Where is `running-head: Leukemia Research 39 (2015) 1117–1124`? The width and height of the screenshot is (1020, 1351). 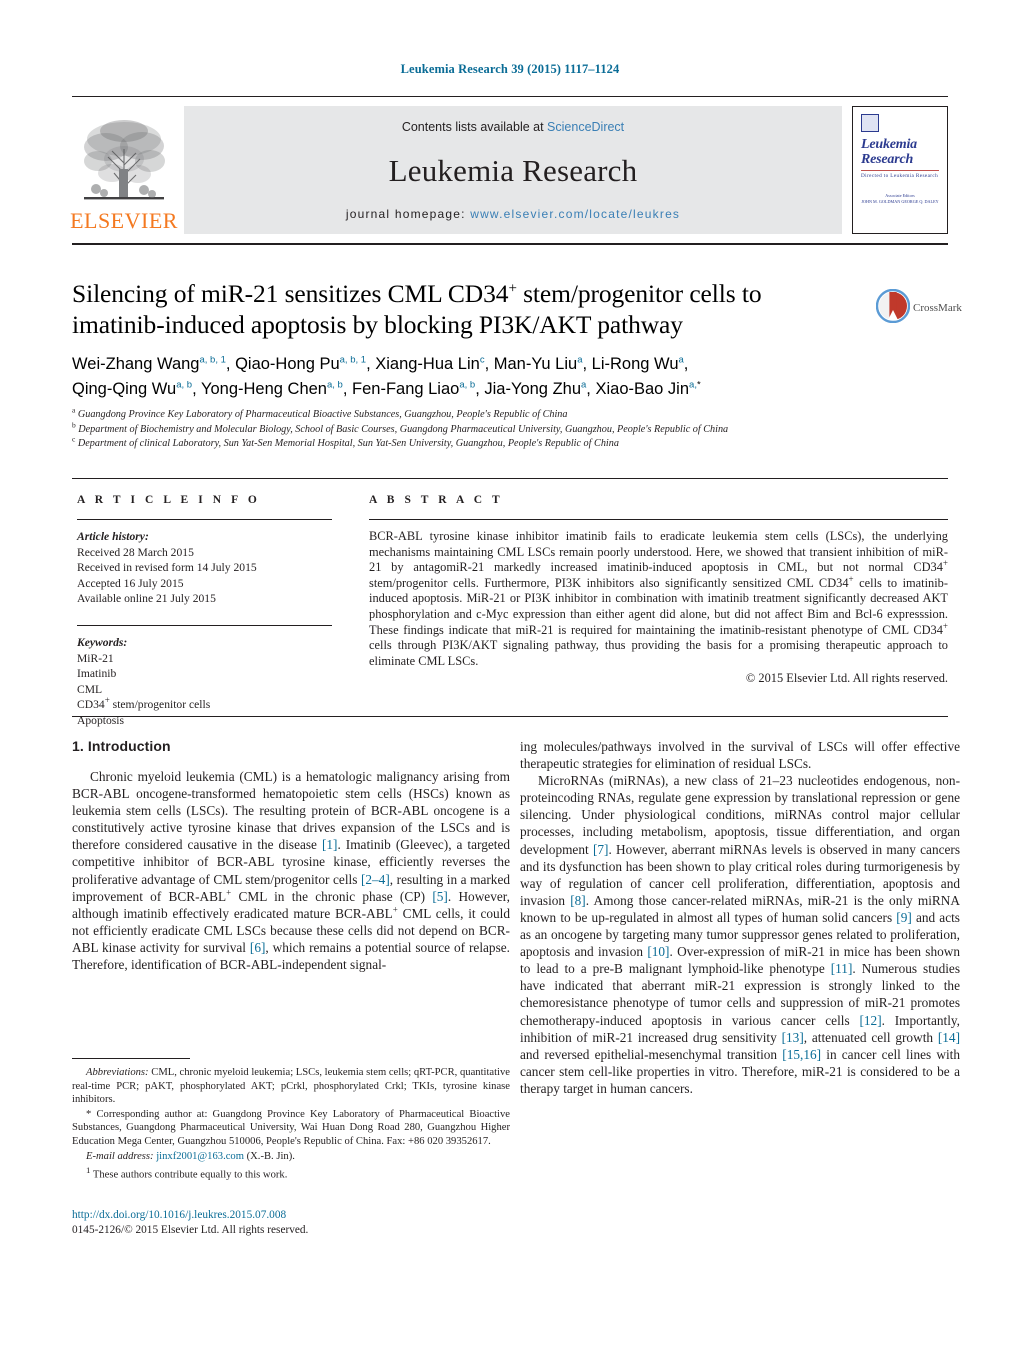
running-head: Leukemia Research 39 (2015) 1117–1124 is located at coordinates (510, 69).